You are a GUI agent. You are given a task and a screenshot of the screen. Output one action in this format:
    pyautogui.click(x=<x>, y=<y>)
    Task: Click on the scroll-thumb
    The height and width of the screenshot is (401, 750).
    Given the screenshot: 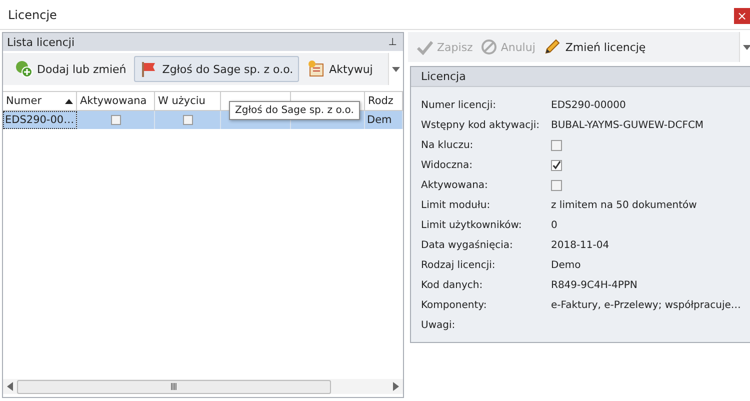 What is the action you would take?
    pyautogui.click(x=174, y=387)
    